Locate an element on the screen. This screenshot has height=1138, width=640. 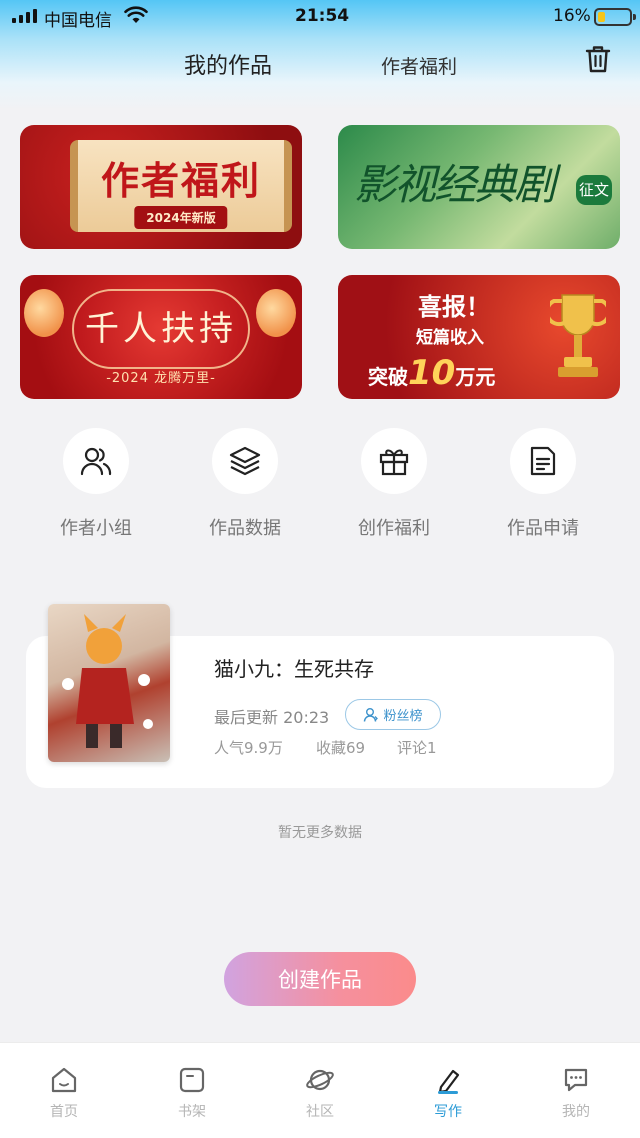
banner-title: 作者福利 is located at coordinates (180, 180).